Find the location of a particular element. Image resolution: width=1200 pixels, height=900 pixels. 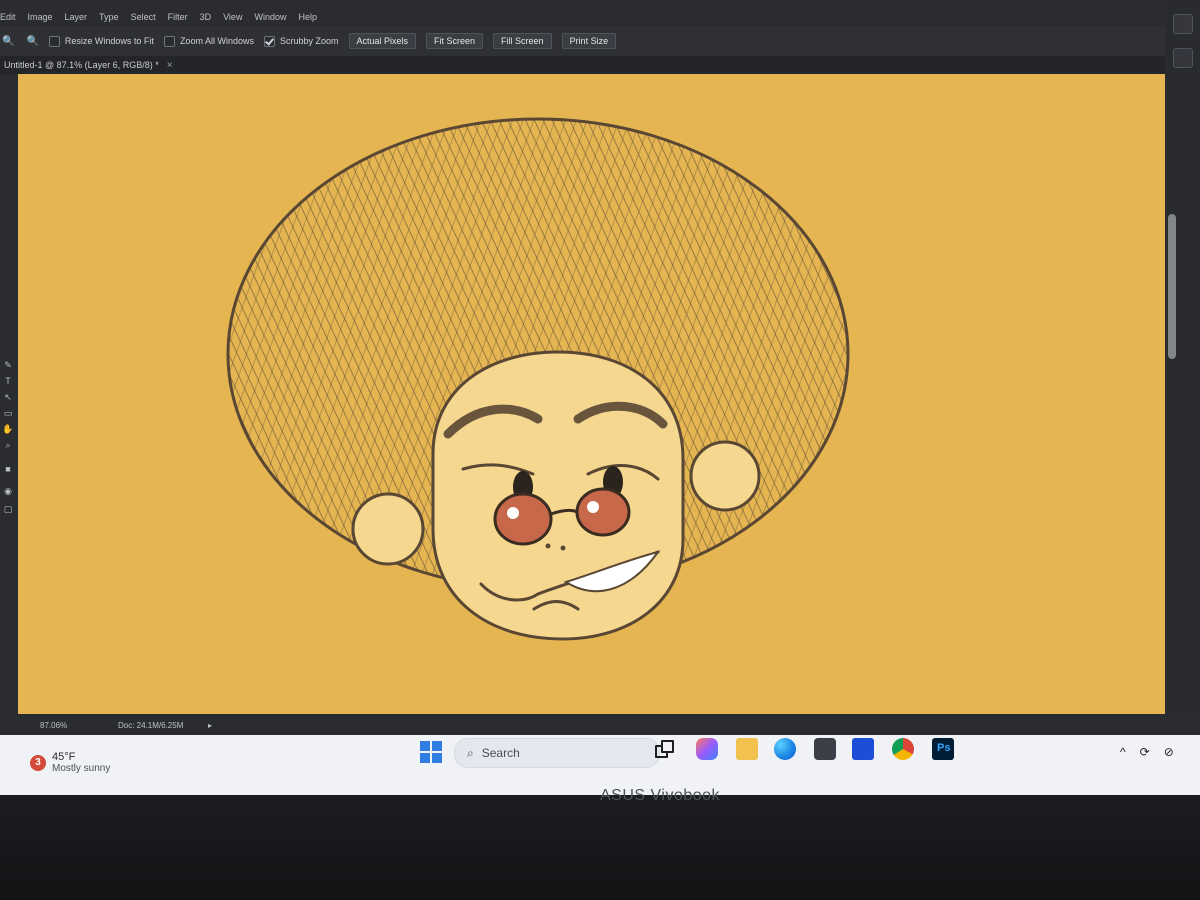

tray-offline-icon: ⊘ is located at coordinates (1169, 752).